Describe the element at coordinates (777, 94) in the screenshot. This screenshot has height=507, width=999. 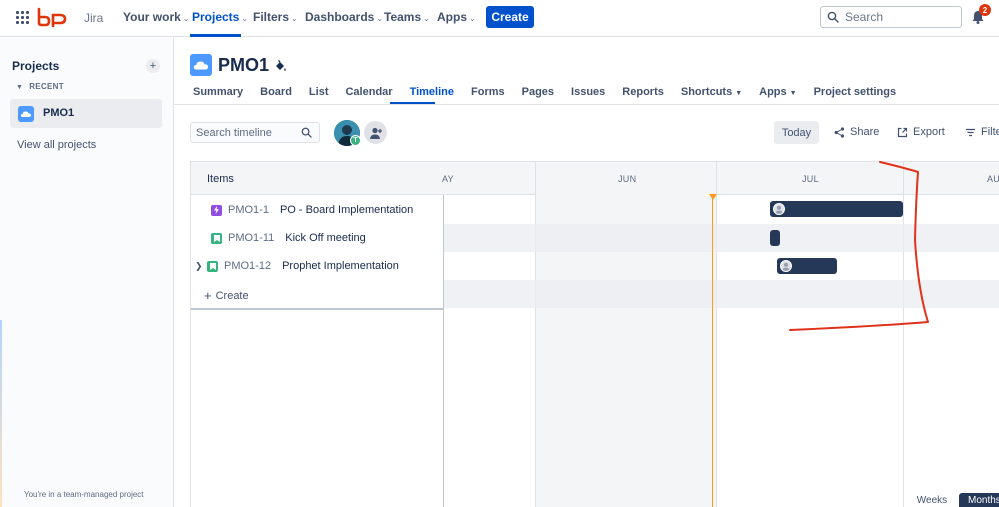
I see `tab-apps: Apps ▼` at that location.